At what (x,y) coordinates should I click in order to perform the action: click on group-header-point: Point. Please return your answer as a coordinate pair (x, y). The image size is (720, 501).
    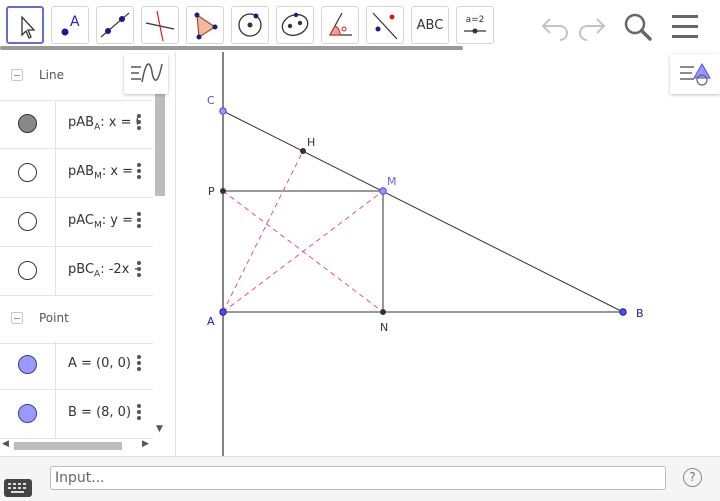
    Looking at the image, I should click on (76, 319).